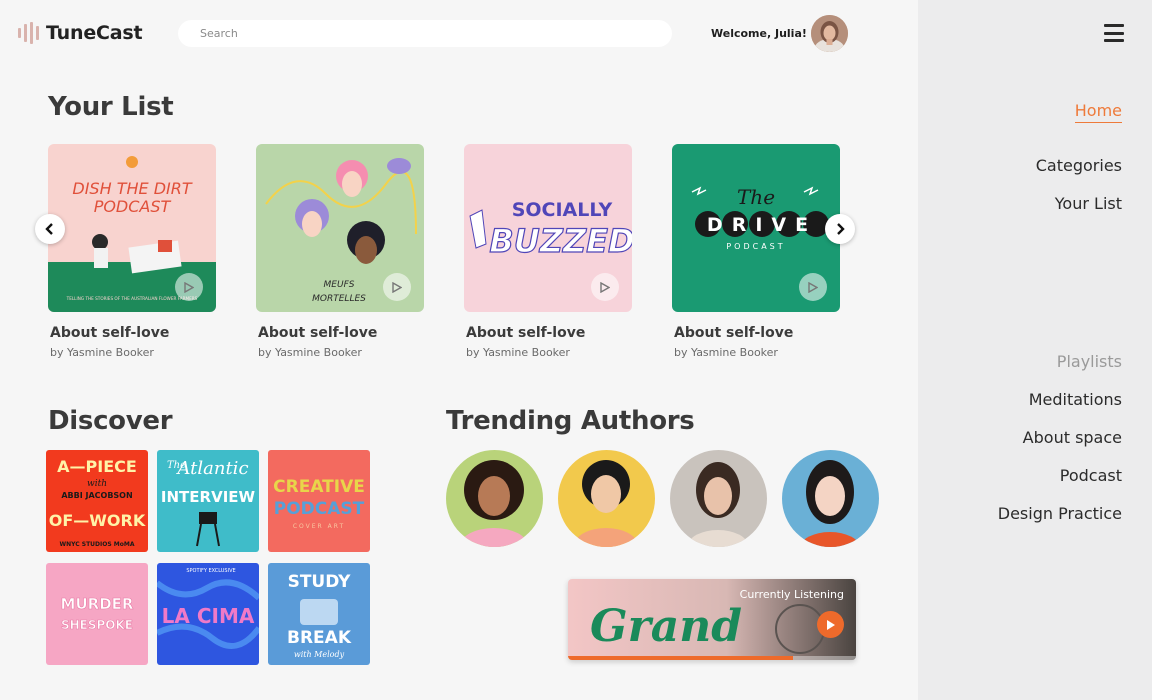  Describe the element at coordinates (28, 33) in the screenshot. I see `logo-icon` at that location.